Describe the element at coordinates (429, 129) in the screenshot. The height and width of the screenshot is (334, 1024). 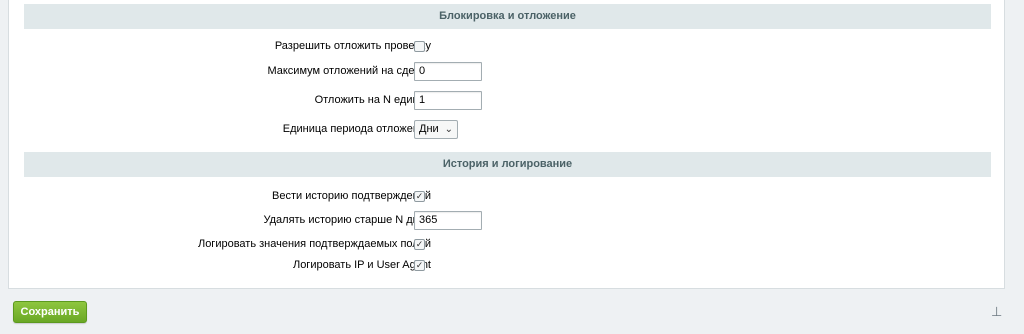
I see `period-unit-value: Дни` at that location.